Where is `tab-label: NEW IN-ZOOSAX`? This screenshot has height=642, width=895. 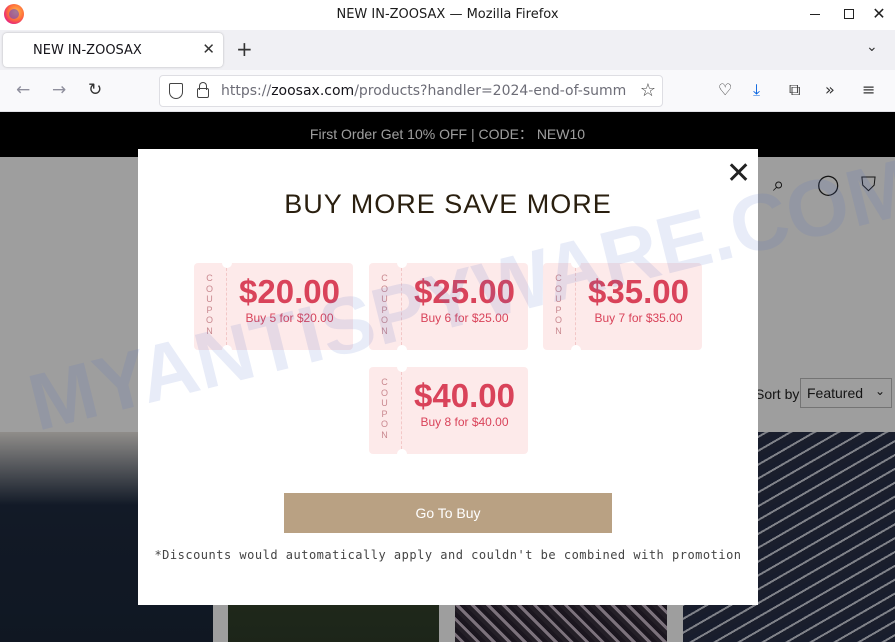
tab-label: NEW IN-ZOOSAX is located at coordinates (87, 50).